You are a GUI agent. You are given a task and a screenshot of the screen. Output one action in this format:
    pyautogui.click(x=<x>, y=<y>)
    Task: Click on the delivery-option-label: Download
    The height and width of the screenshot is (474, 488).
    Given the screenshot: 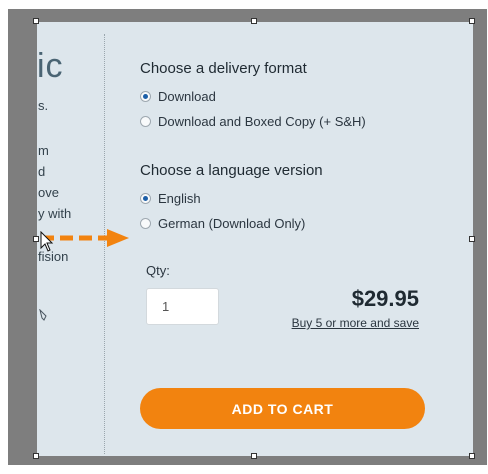 What is the action you would take?
    pyautogui.click(x=187, y=96)
    